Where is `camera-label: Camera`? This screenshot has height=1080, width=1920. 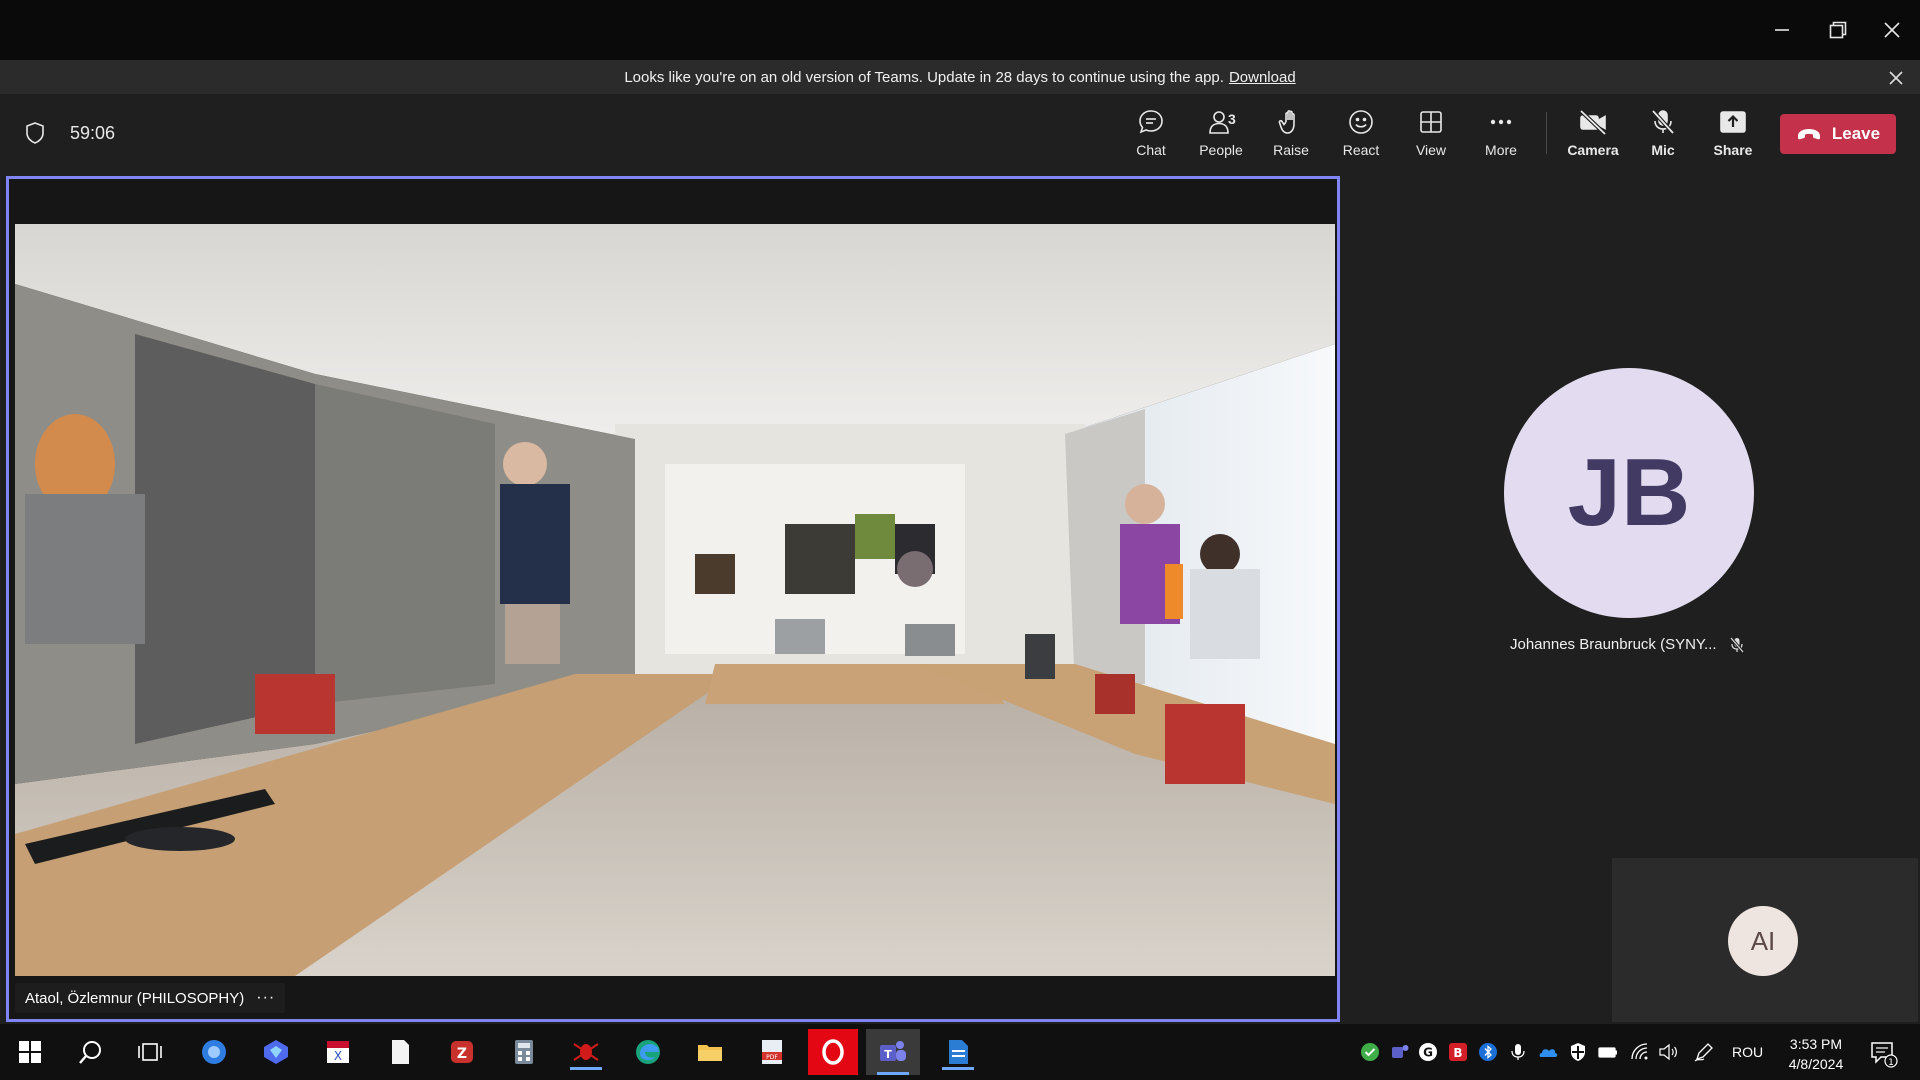 camera-label: Camera is located at coordinates (1593, 150).